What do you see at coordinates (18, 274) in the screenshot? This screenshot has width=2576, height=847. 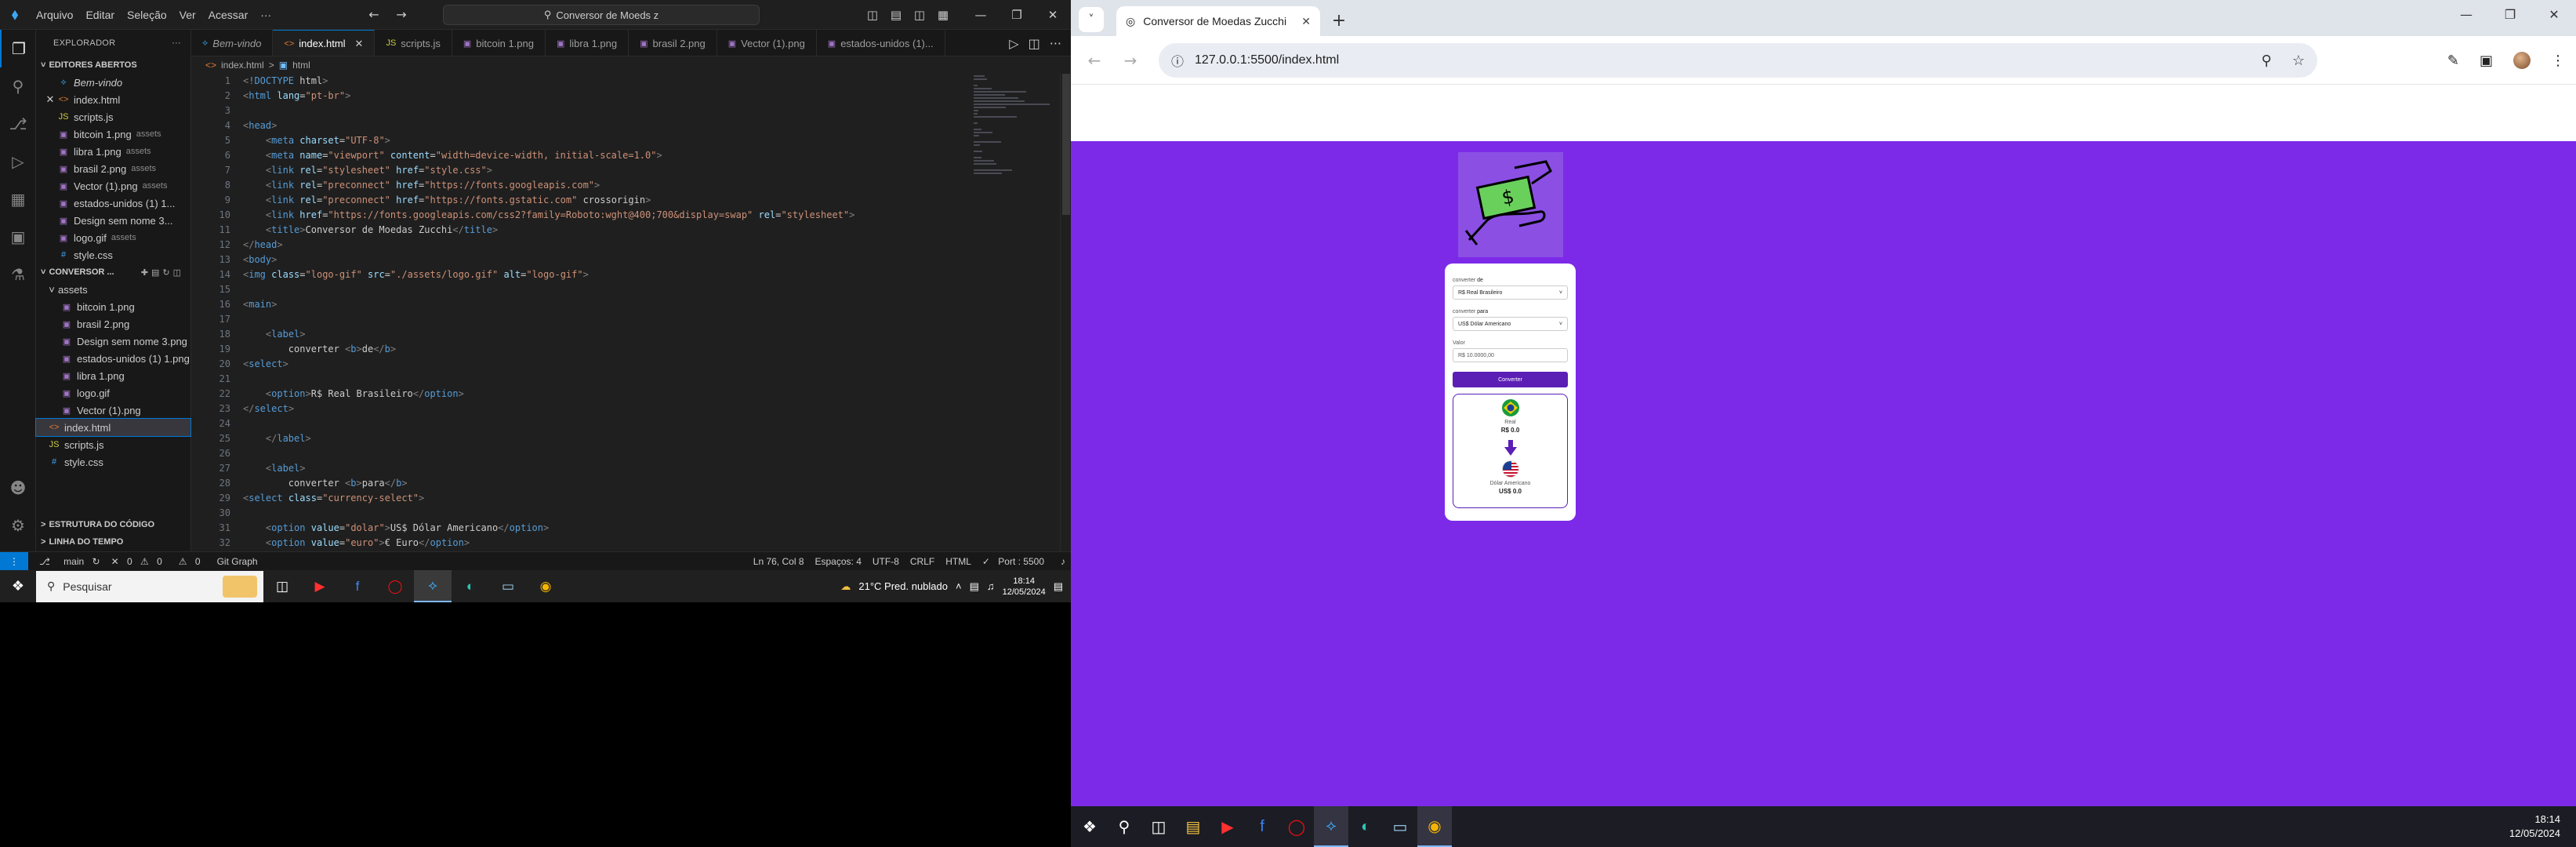 I see `testing-icon: ⚗` at bounding box center [18, 274].